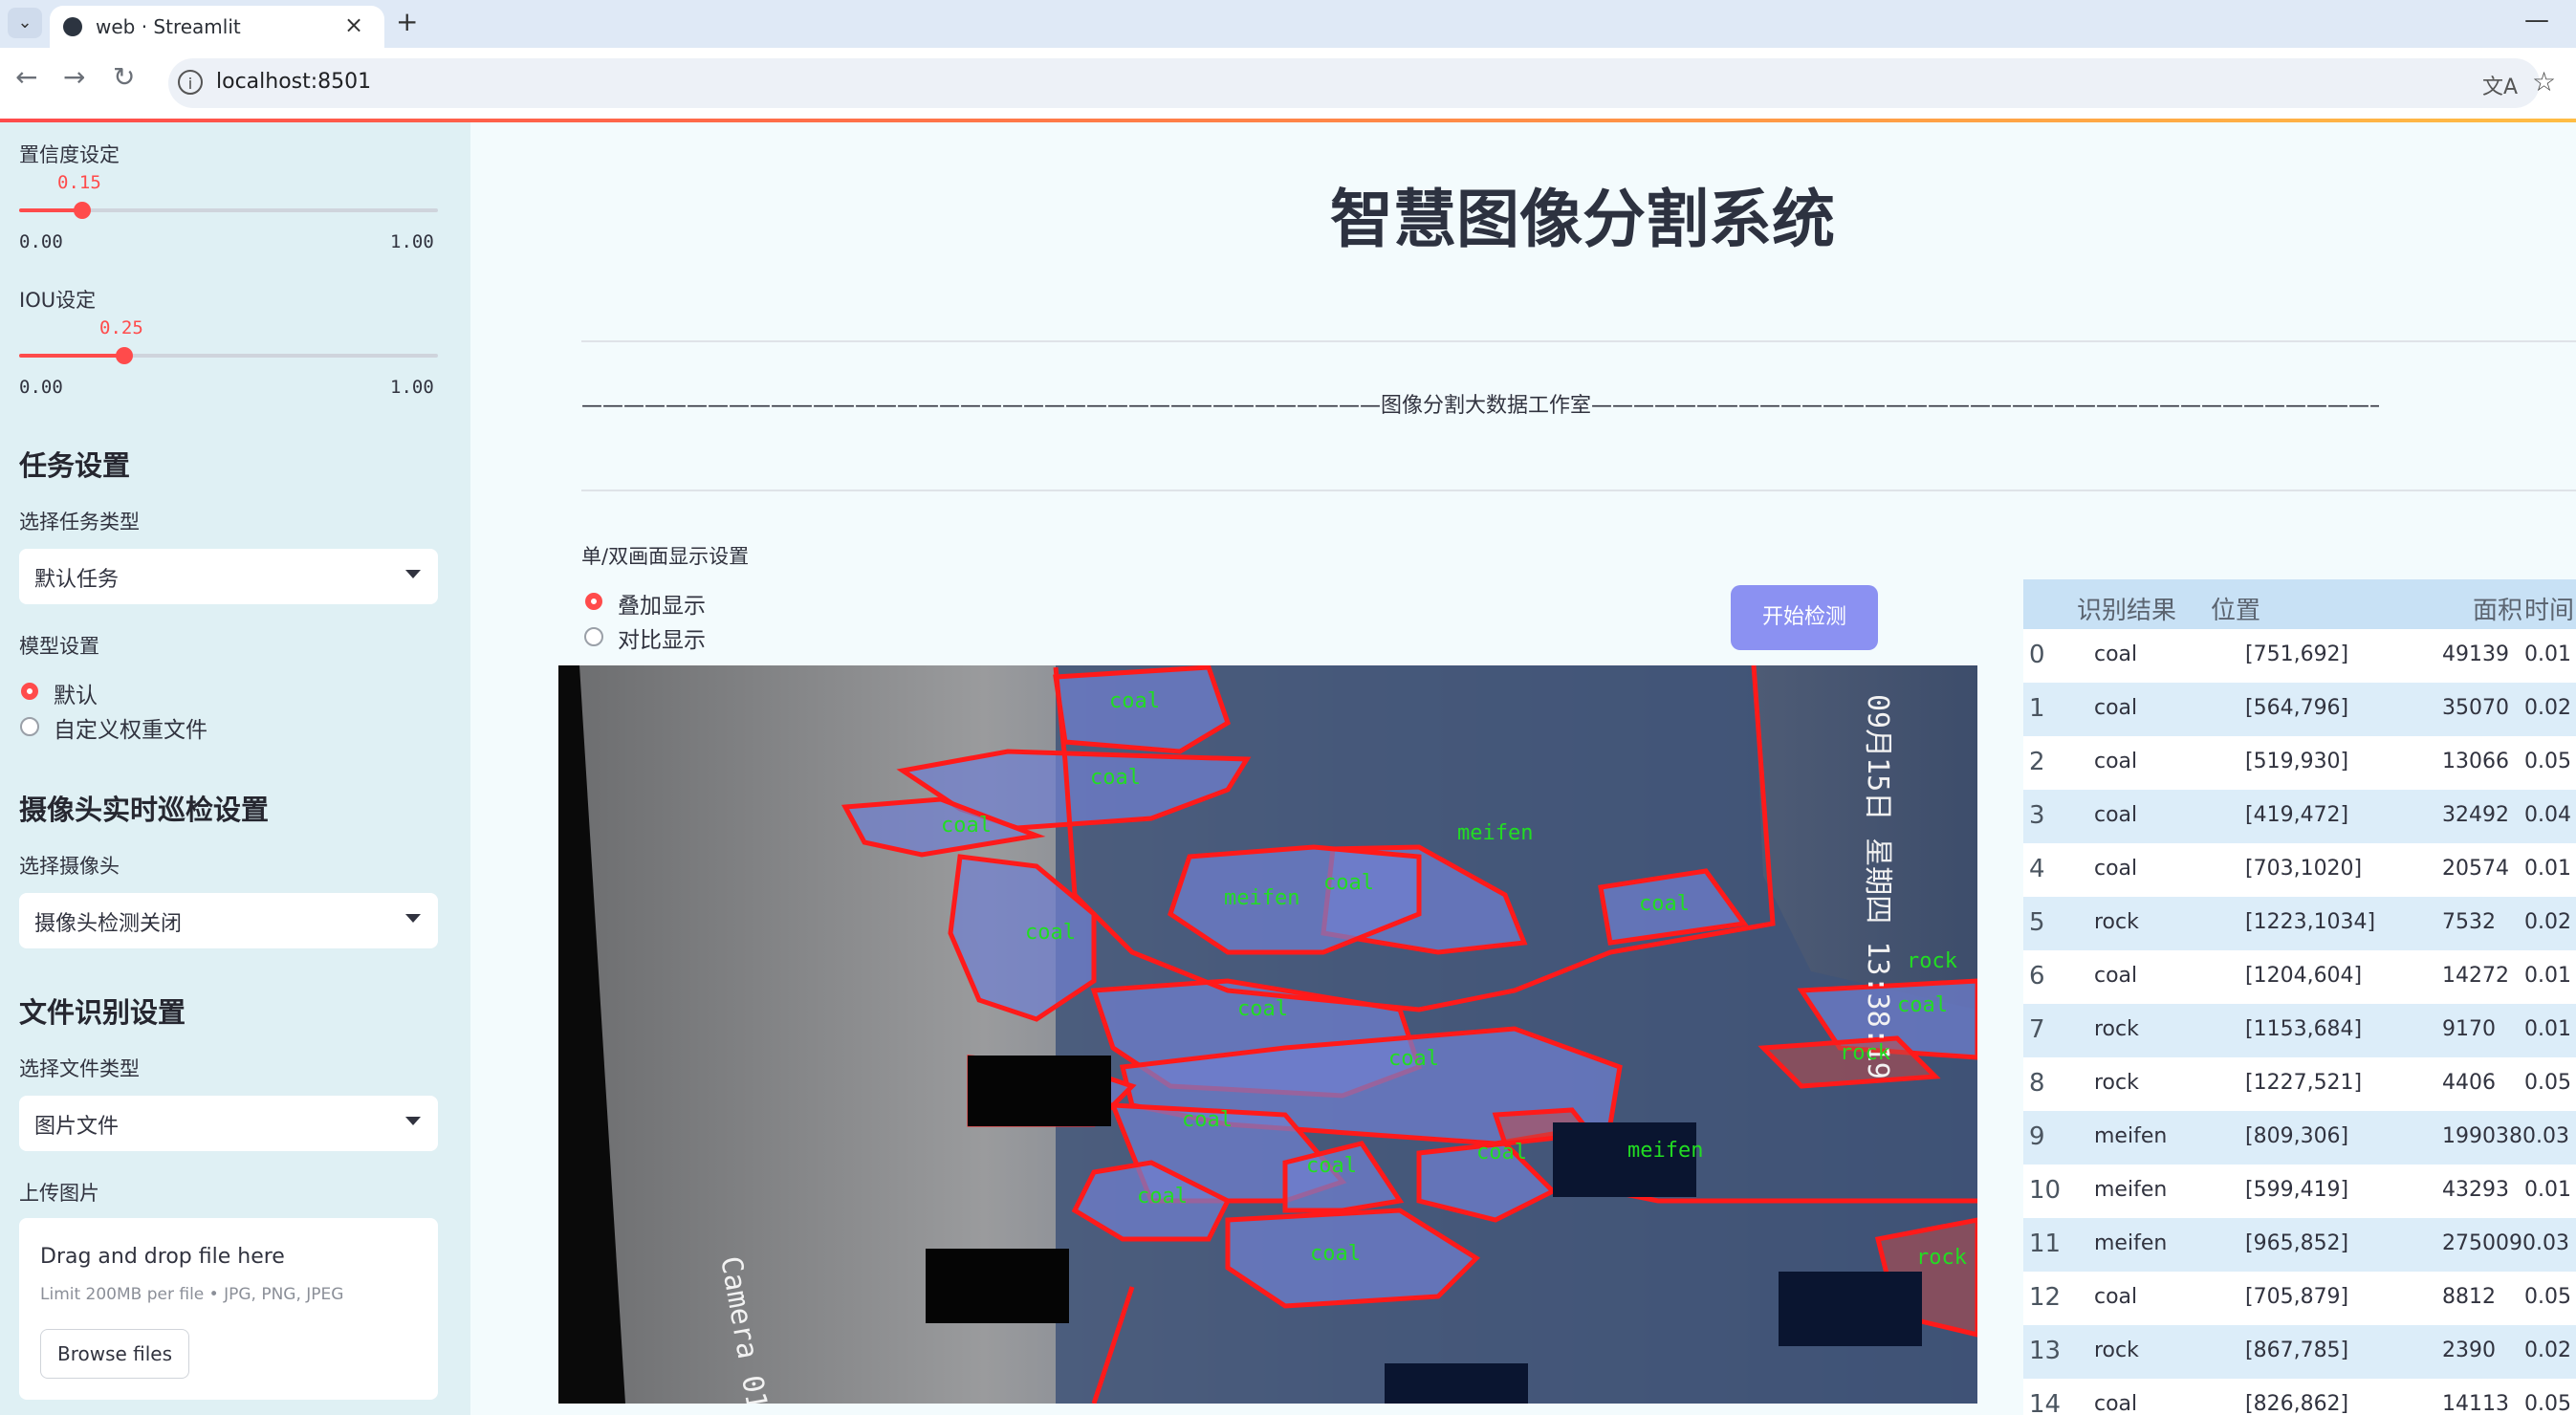 The image size is (2576, 1415). I want to click on row-index: 14, so click(2045, 1402).